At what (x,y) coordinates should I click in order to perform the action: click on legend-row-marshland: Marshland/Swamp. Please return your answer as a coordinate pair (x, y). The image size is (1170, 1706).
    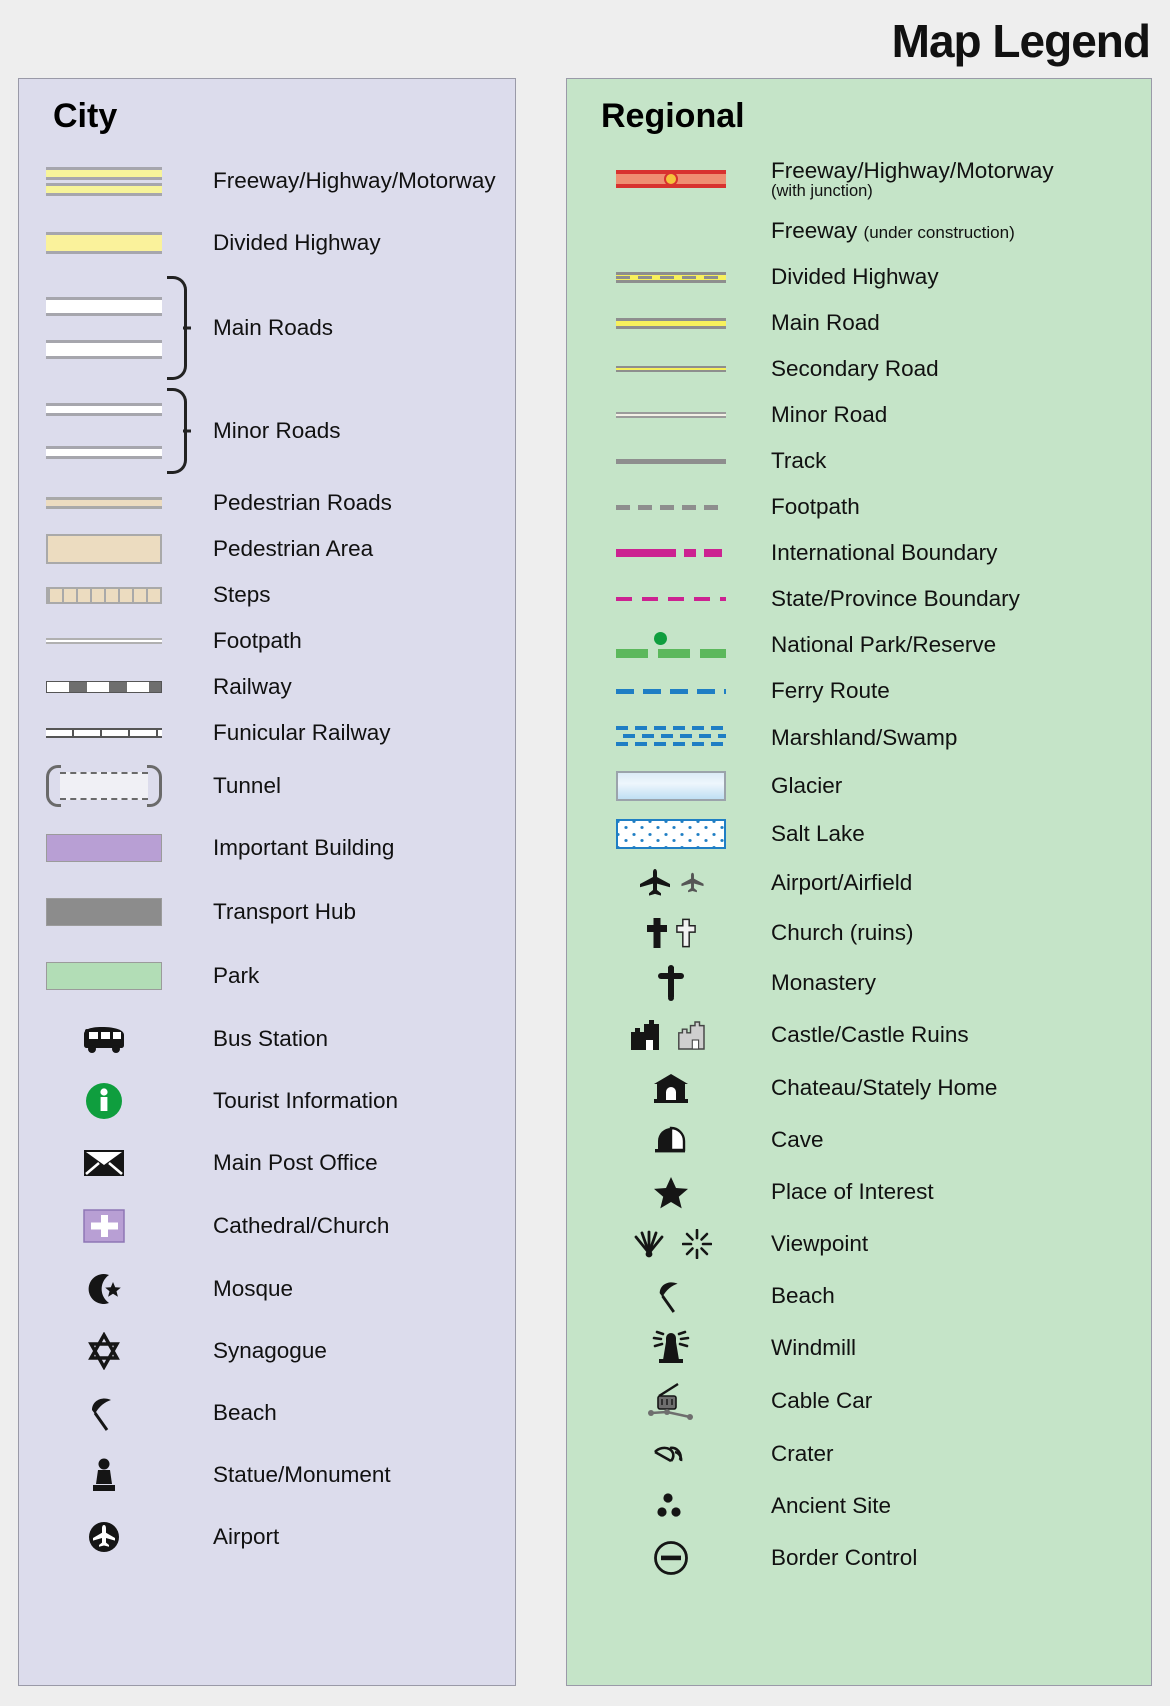
    Looking at the image, I should click on (859, 738).